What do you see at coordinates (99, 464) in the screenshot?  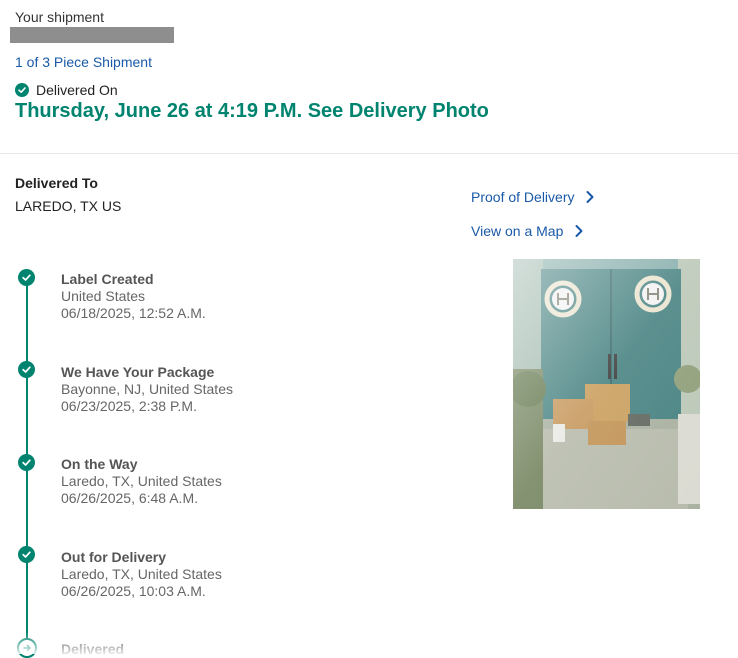 I see `step-name: On the Way` at bounding box center [99, 464].